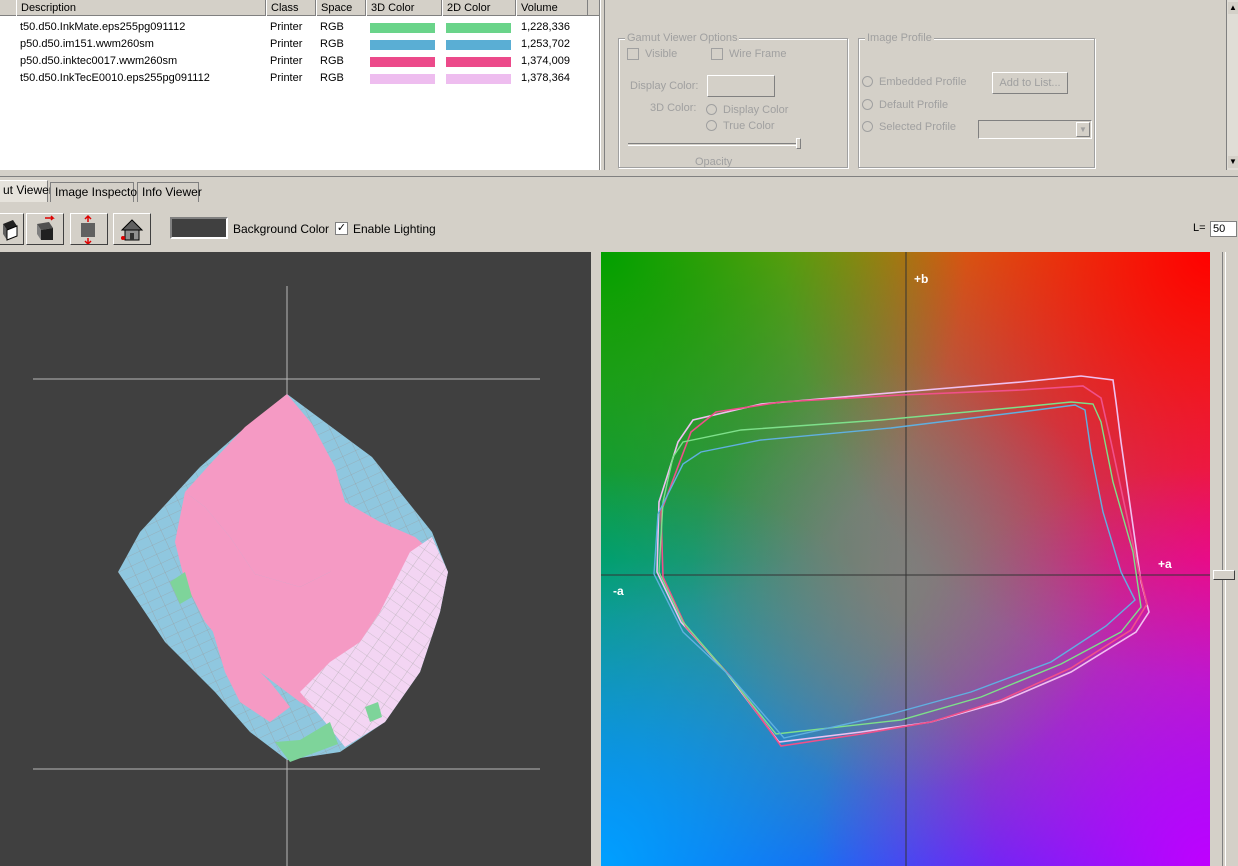  What do you see at coordinates (867, 126) in the screenshot?
I see `selected-profile-radio` at bounding box center [867, 126].